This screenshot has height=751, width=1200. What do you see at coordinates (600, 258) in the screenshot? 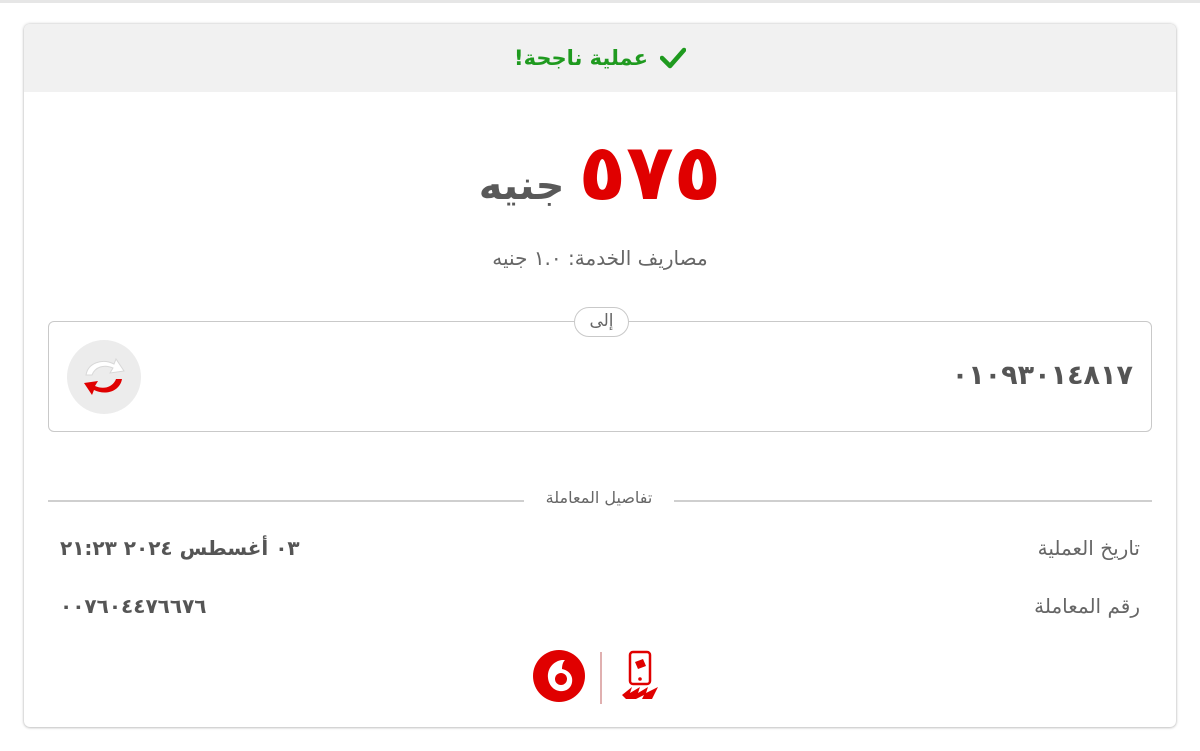
I see `service-fee-text: مصاريف الخدمة: ١.٠ جنيه` at bounding box center [600, 258].